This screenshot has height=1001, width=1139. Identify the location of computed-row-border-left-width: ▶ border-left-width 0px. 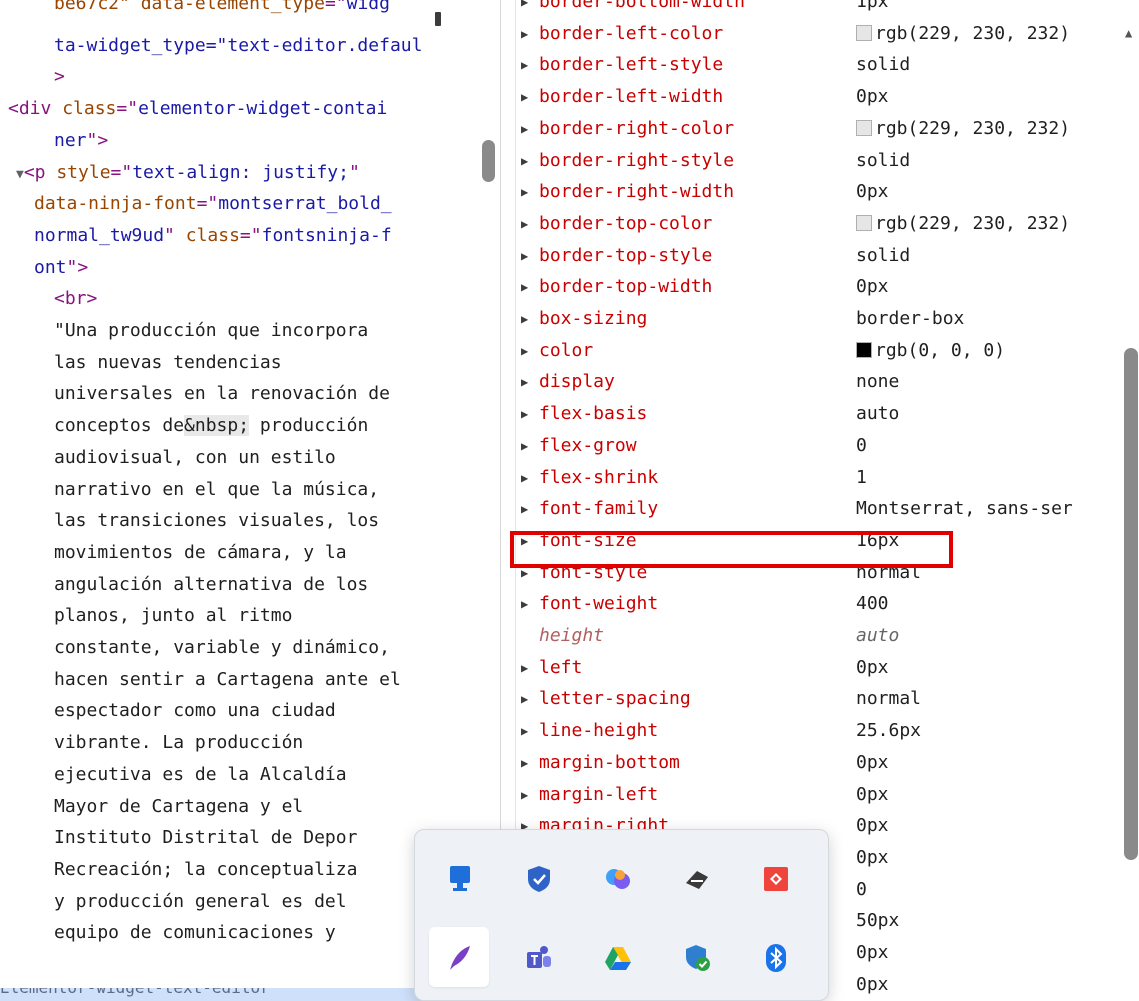
(811, 97).